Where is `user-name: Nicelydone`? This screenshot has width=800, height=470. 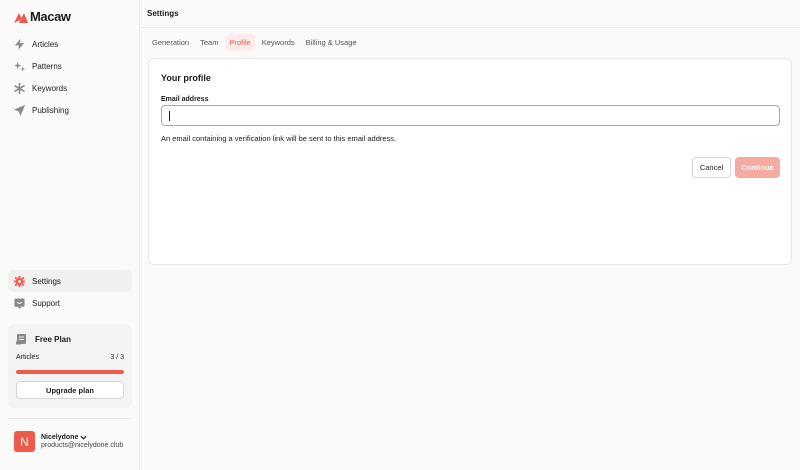
user-name: Nicelydone is located at coordinates (60, 437).